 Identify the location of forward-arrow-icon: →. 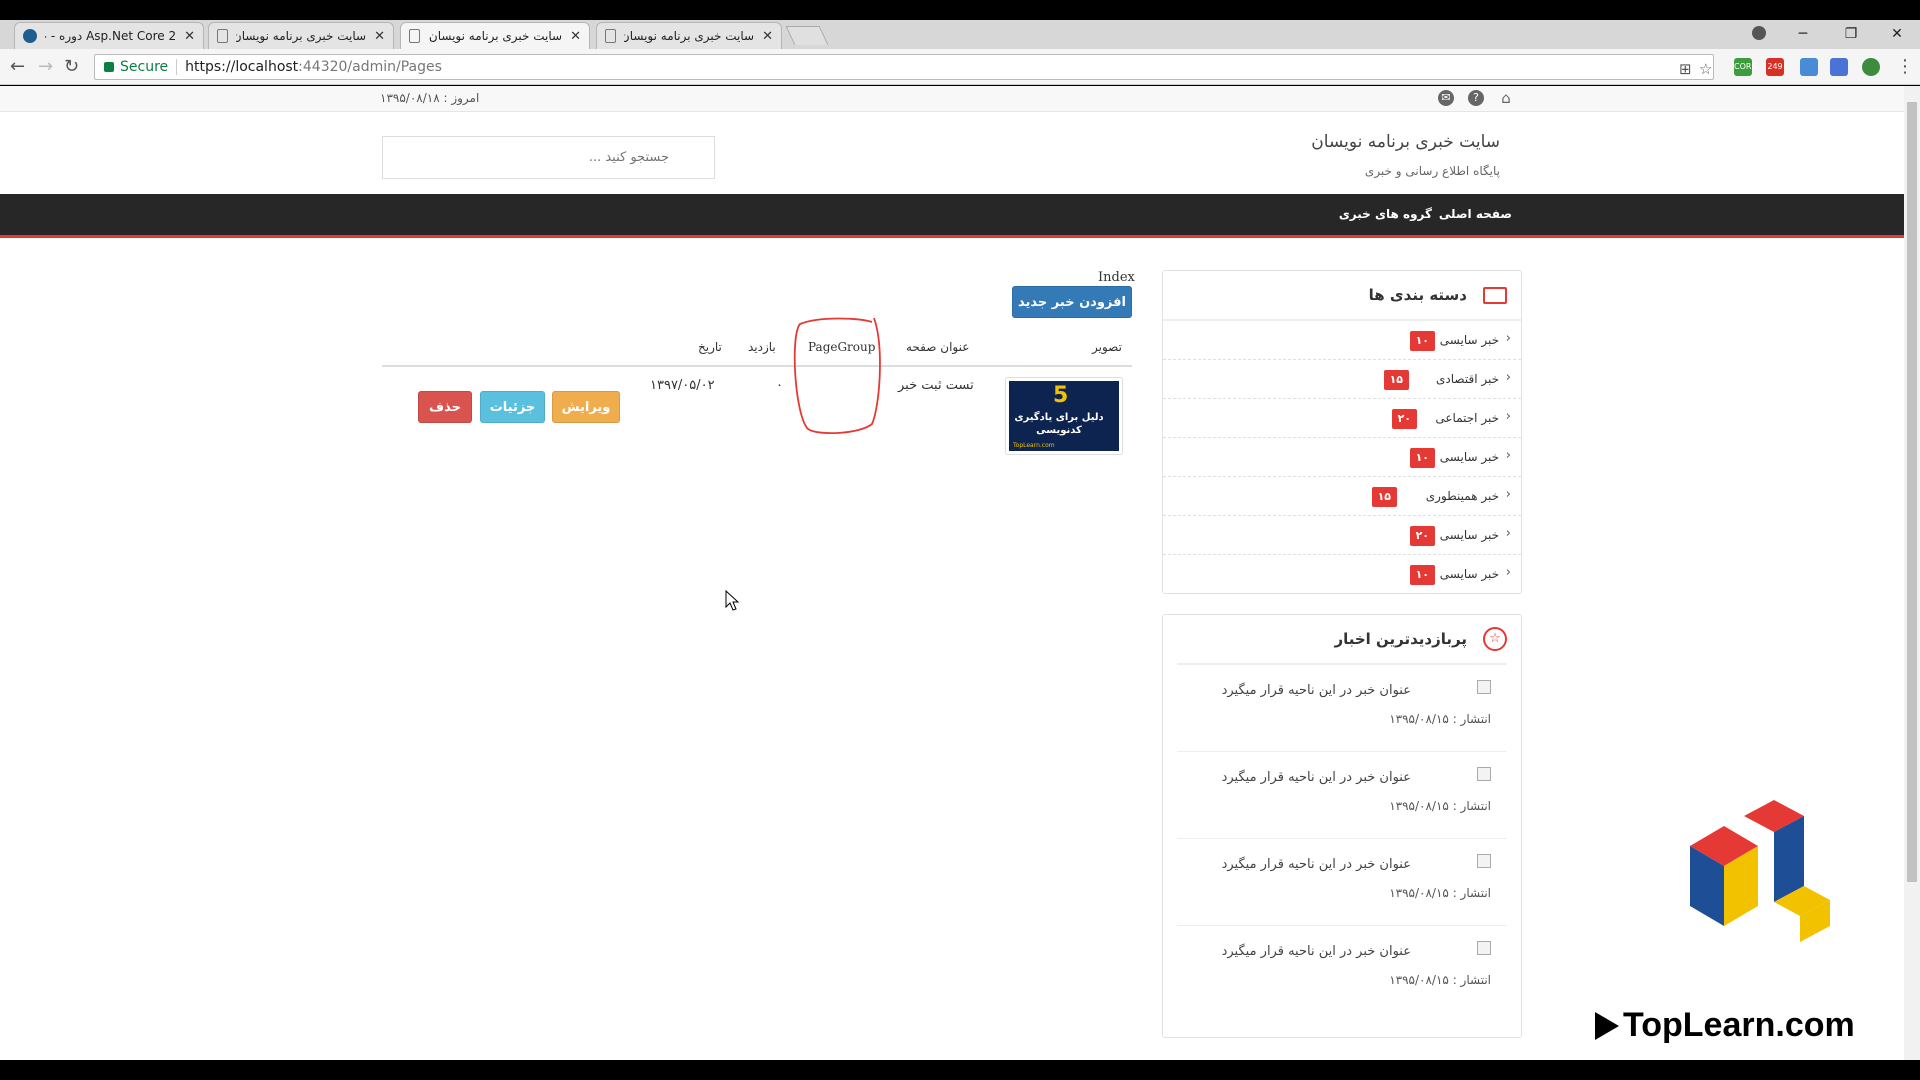
(45, 67).